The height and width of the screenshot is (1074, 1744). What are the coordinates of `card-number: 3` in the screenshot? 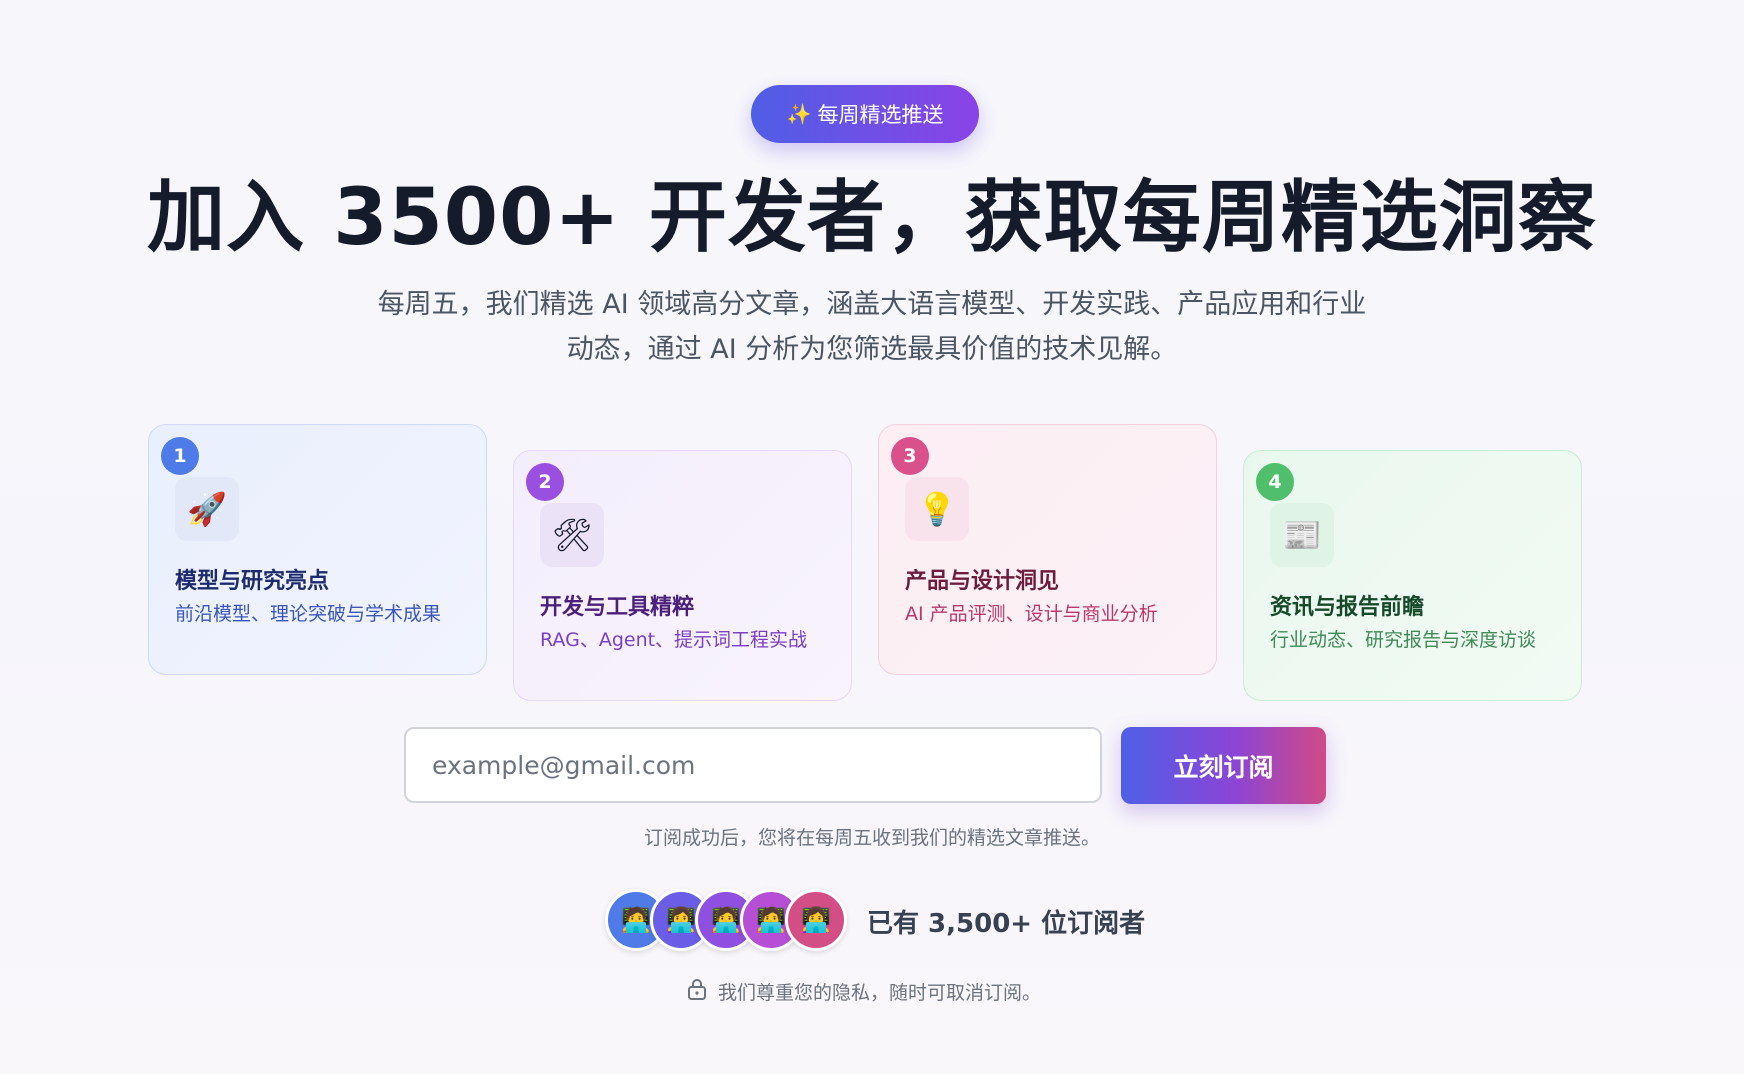 It's located at (910, 456).